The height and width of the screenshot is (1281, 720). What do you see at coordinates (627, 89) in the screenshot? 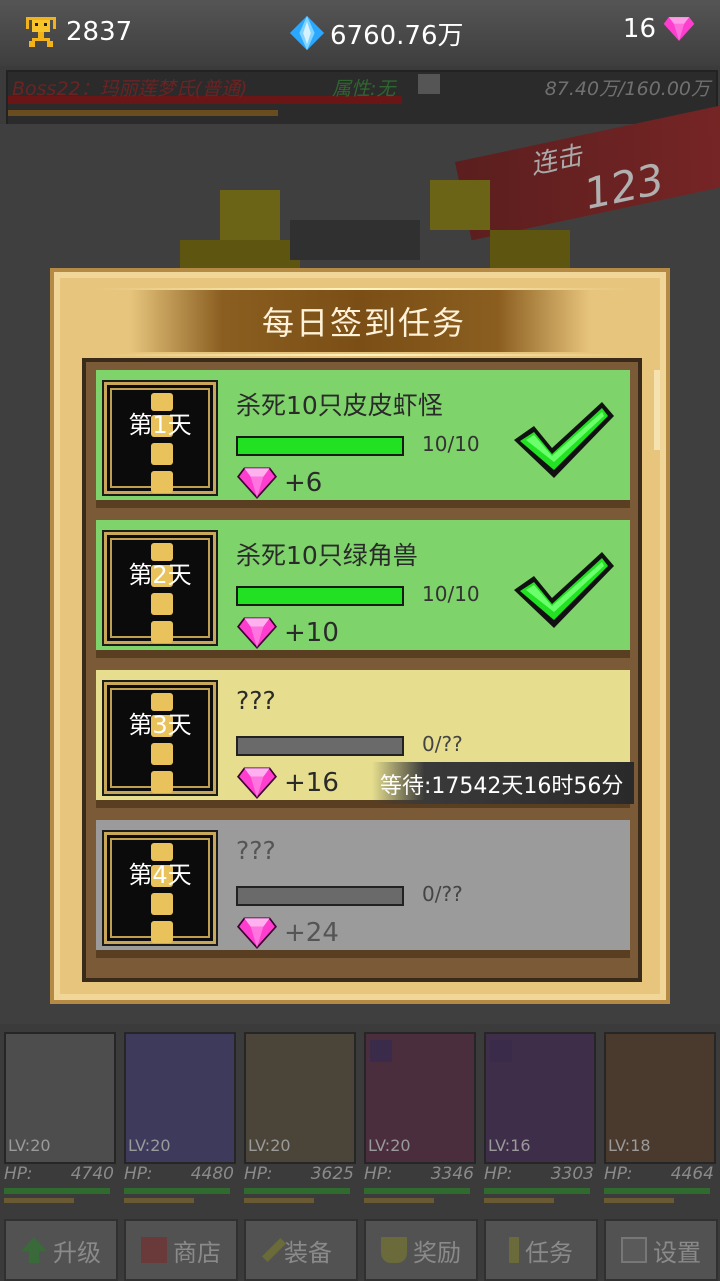
I see `boss-hp-text: 87.40万/160.00万` at bounding box center [627, 89].